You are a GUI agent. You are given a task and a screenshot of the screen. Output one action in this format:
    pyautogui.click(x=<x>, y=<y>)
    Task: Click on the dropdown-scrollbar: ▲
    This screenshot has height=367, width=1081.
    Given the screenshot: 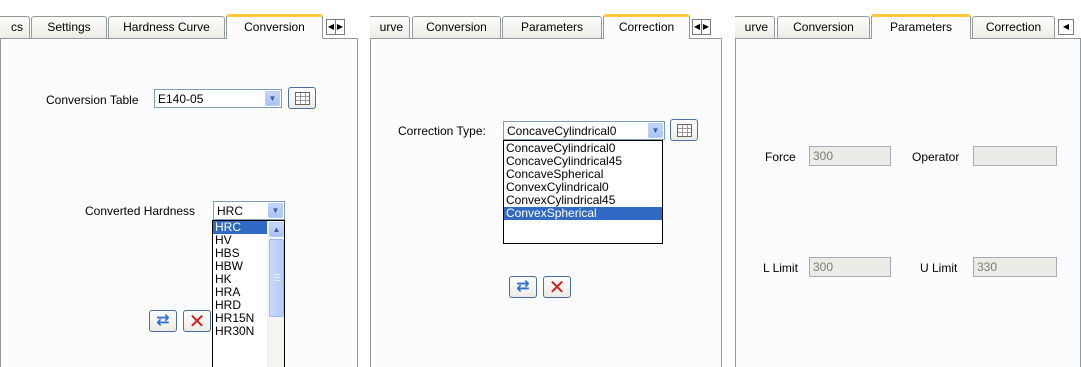 What is the action you would take?
    pyautogui.click(x=275, y=294)
    